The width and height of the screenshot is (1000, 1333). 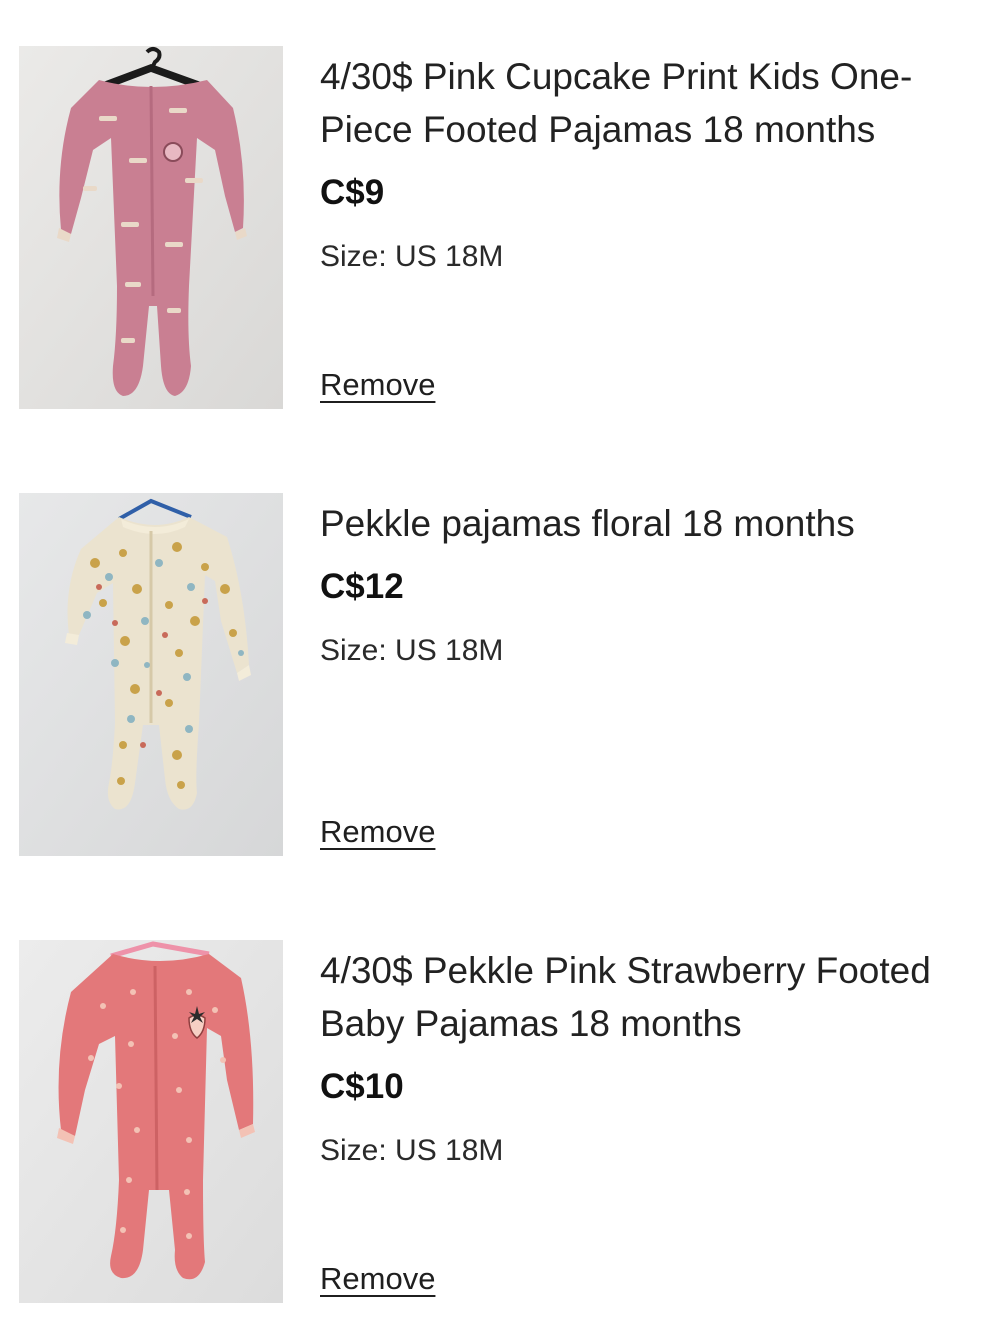 I want to click on item-price: C$9, so click(x=352, y=192).